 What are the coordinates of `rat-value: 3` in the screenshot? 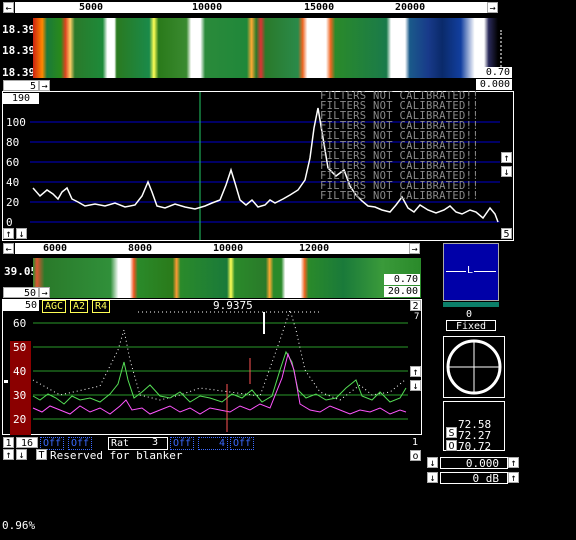 It's located at (155, 442).